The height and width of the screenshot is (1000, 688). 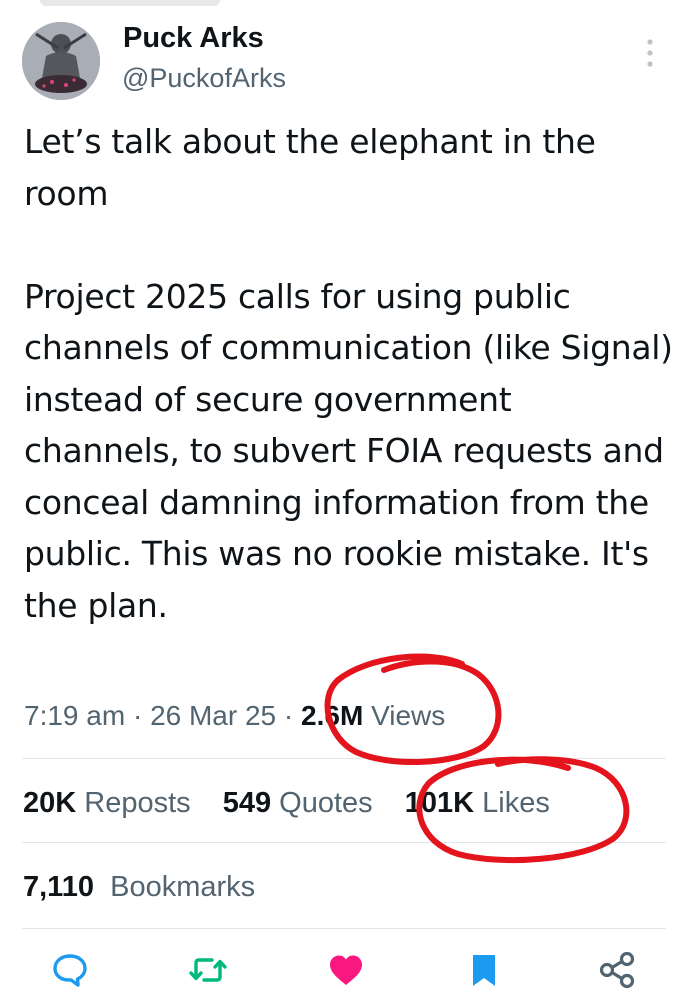 I want to click on engagement-stats: 20K Reposts 549 Quotes 101K Likes, so click(x=298, y=803).